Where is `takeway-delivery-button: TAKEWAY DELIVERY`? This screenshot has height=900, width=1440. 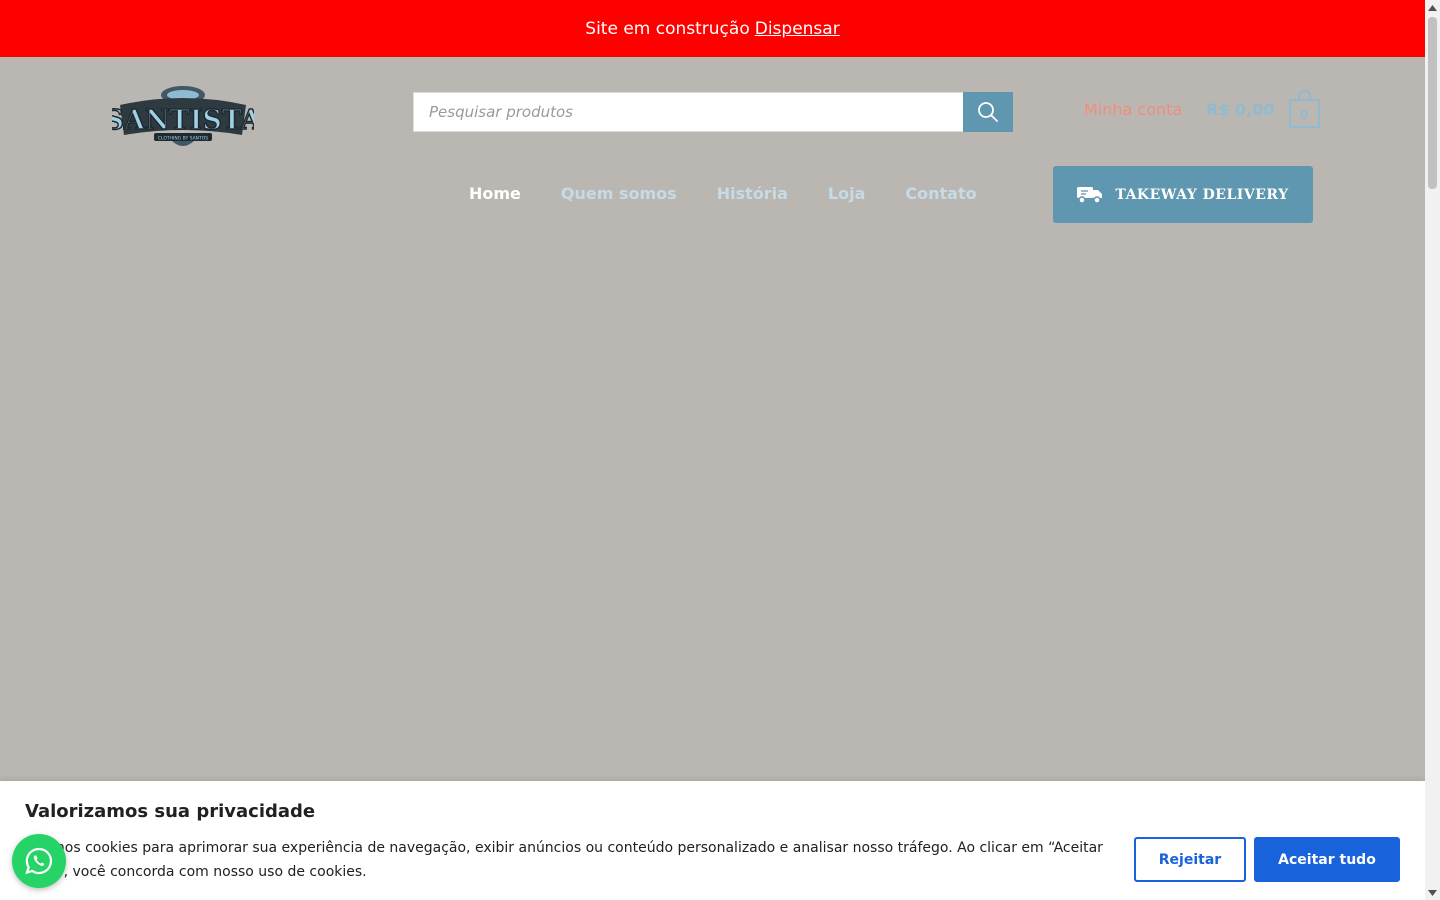 takeway-delivery-button: TAKEWAY DELIVERY is located at coordinates (1183, 194).